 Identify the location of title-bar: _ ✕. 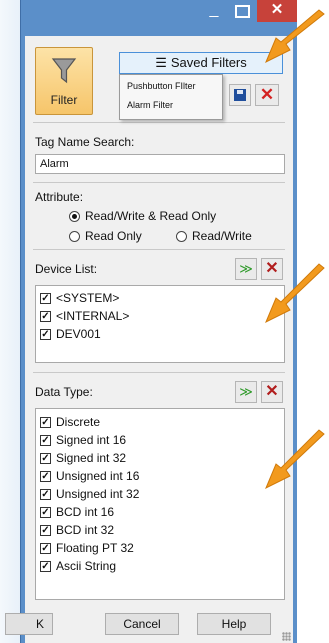
(159, 18).